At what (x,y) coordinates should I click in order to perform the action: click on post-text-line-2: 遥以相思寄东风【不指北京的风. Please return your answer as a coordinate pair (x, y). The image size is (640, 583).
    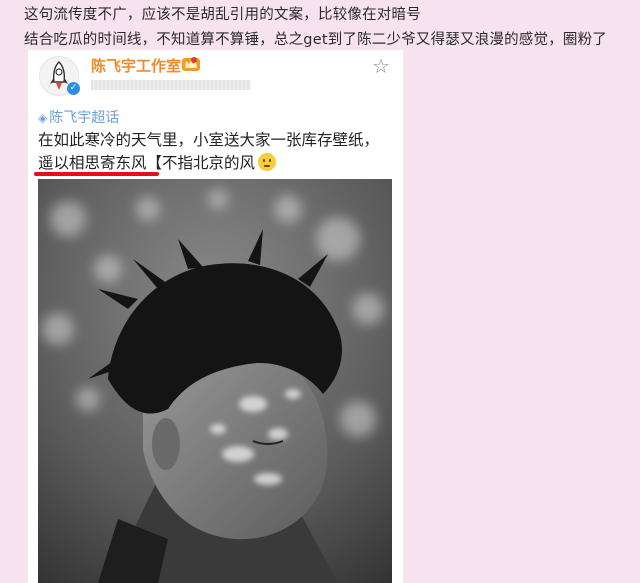
    Looking at the image, I should click on (157, 162).